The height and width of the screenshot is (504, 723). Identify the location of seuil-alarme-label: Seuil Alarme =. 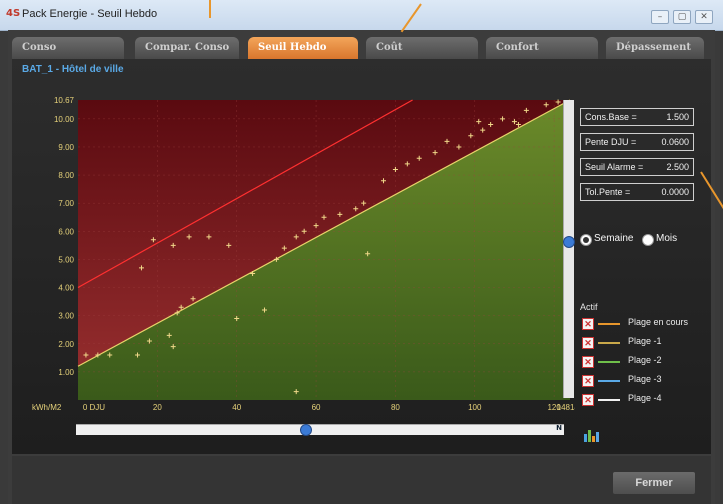
(614, 167).